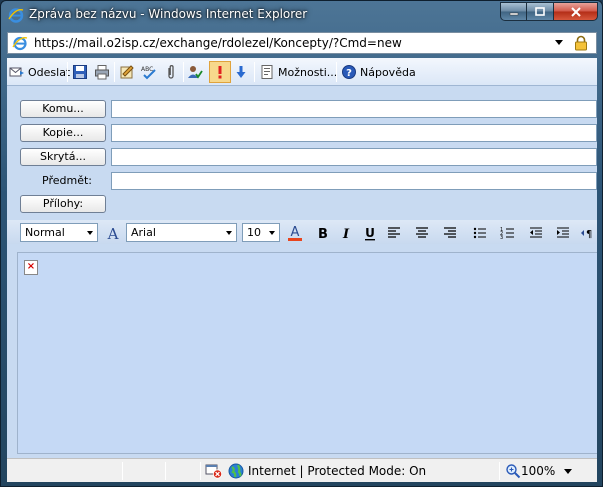 The height and width of the screenshot is (487, 603). I want to click on print-button, so click(102, 72).